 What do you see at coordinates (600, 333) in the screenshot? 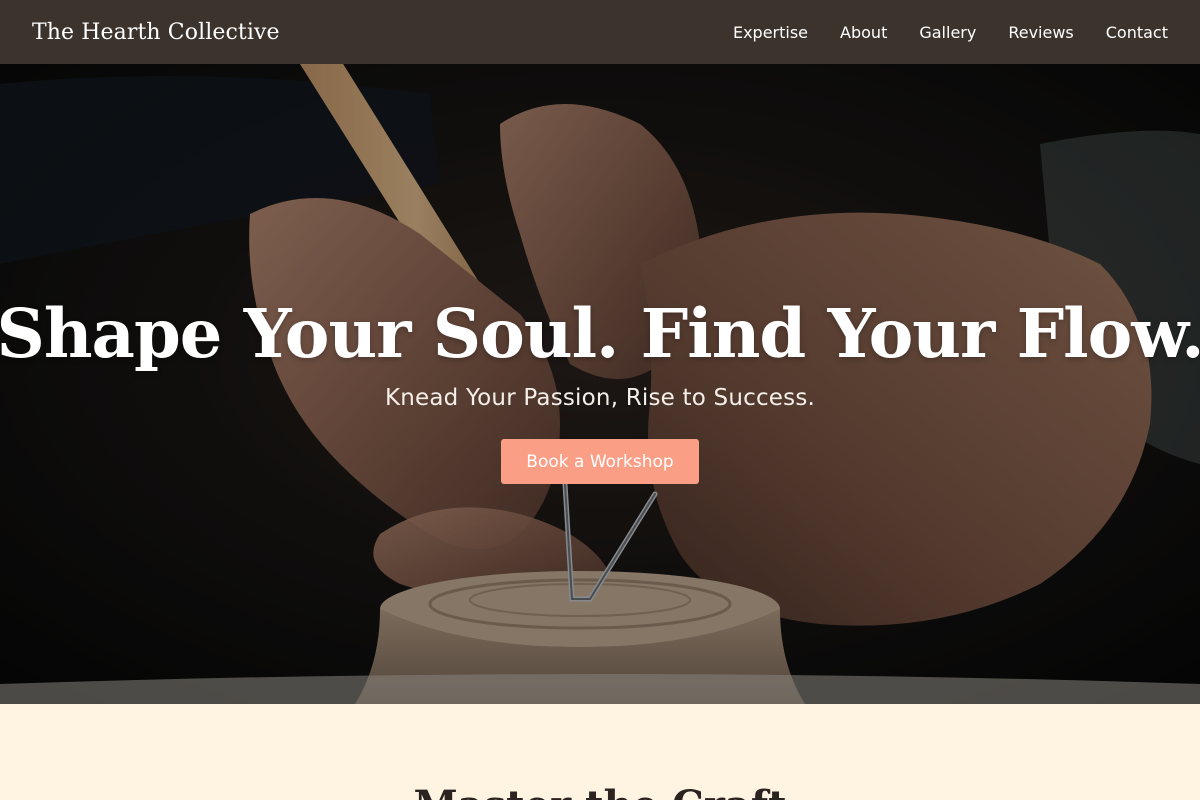
I see `hero-title: Shape Your Soul. Find Your Flow.` at bounding box center [600, 333].